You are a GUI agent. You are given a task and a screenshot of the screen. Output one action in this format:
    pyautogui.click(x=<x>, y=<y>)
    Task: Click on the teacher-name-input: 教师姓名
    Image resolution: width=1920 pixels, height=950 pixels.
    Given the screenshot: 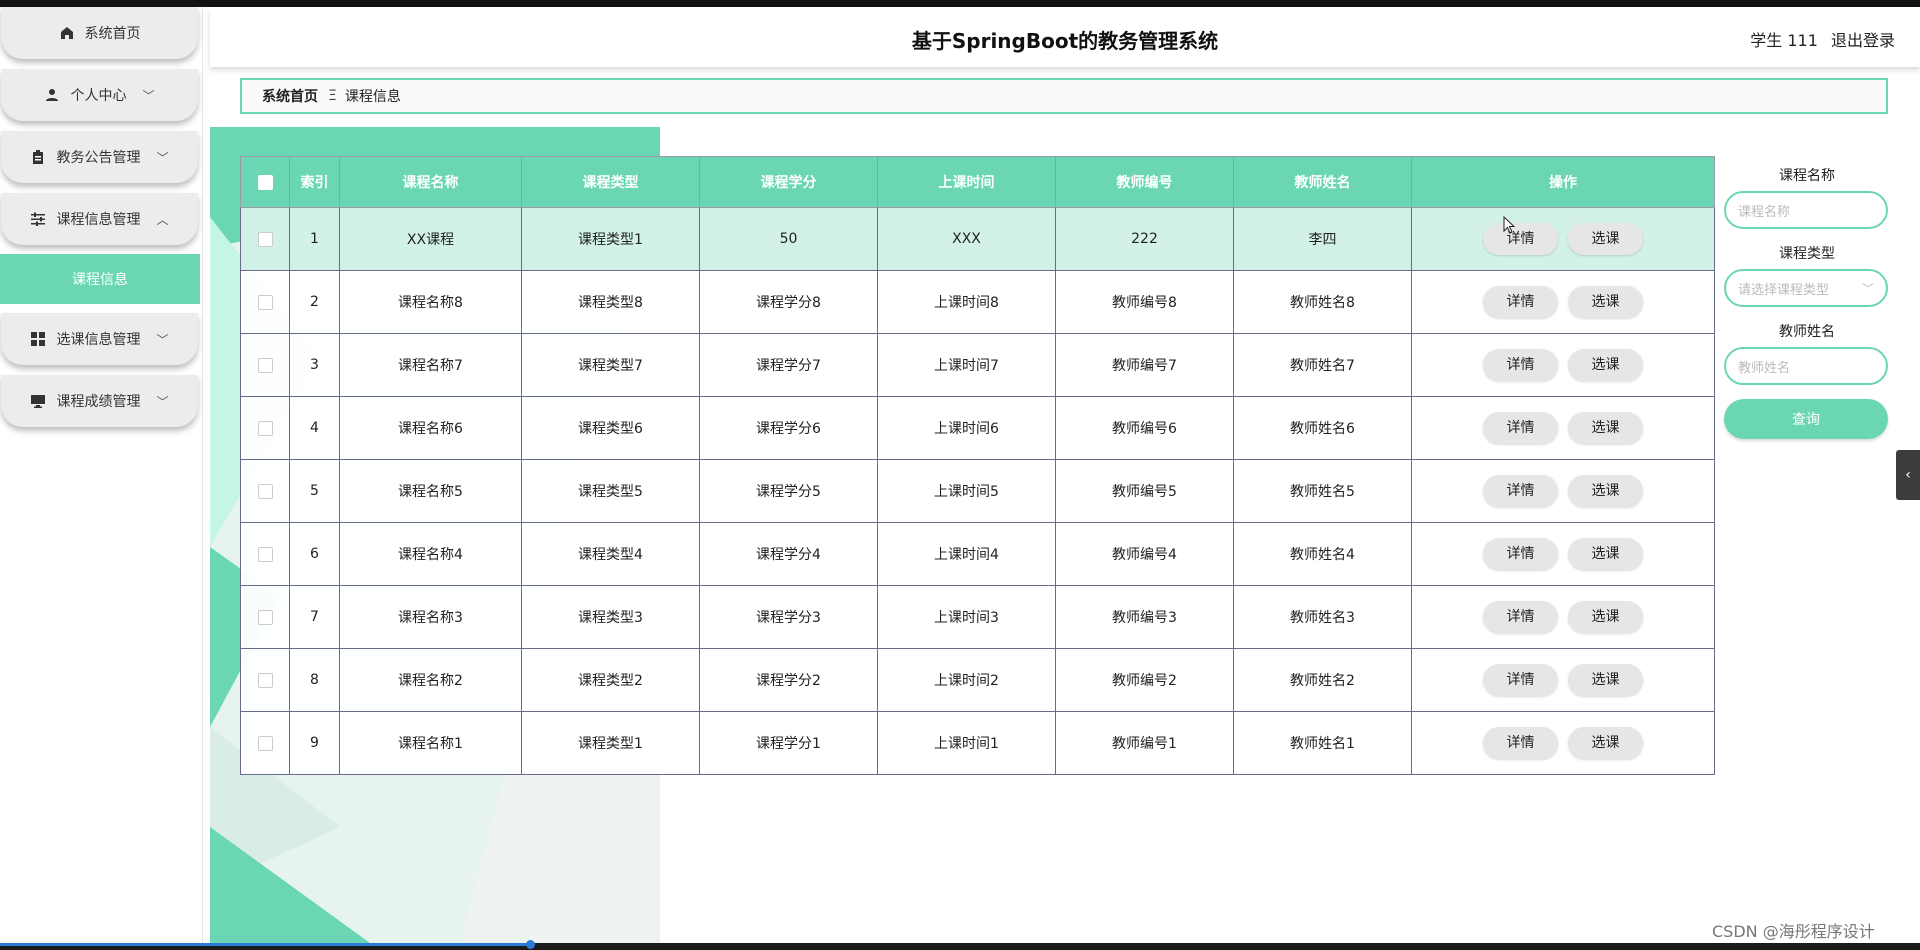 What is the action you would take?
    pyautogui.click(x=1806, y=366)
    